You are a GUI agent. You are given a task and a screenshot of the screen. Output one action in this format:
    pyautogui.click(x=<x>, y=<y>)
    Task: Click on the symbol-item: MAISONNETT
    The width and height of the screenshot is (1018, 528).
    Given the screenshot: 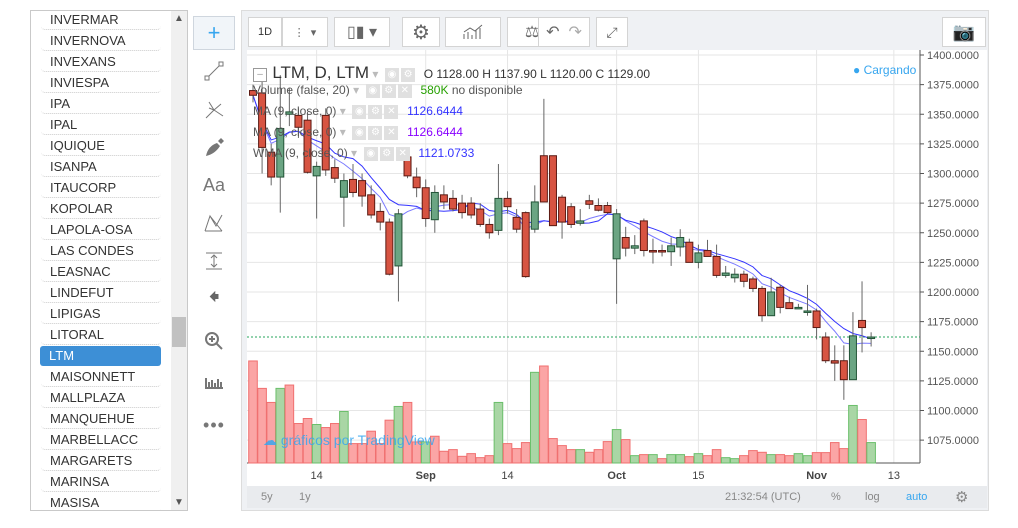 What is the action you would take?
    pyautogui.click(x=101, y=377)
    